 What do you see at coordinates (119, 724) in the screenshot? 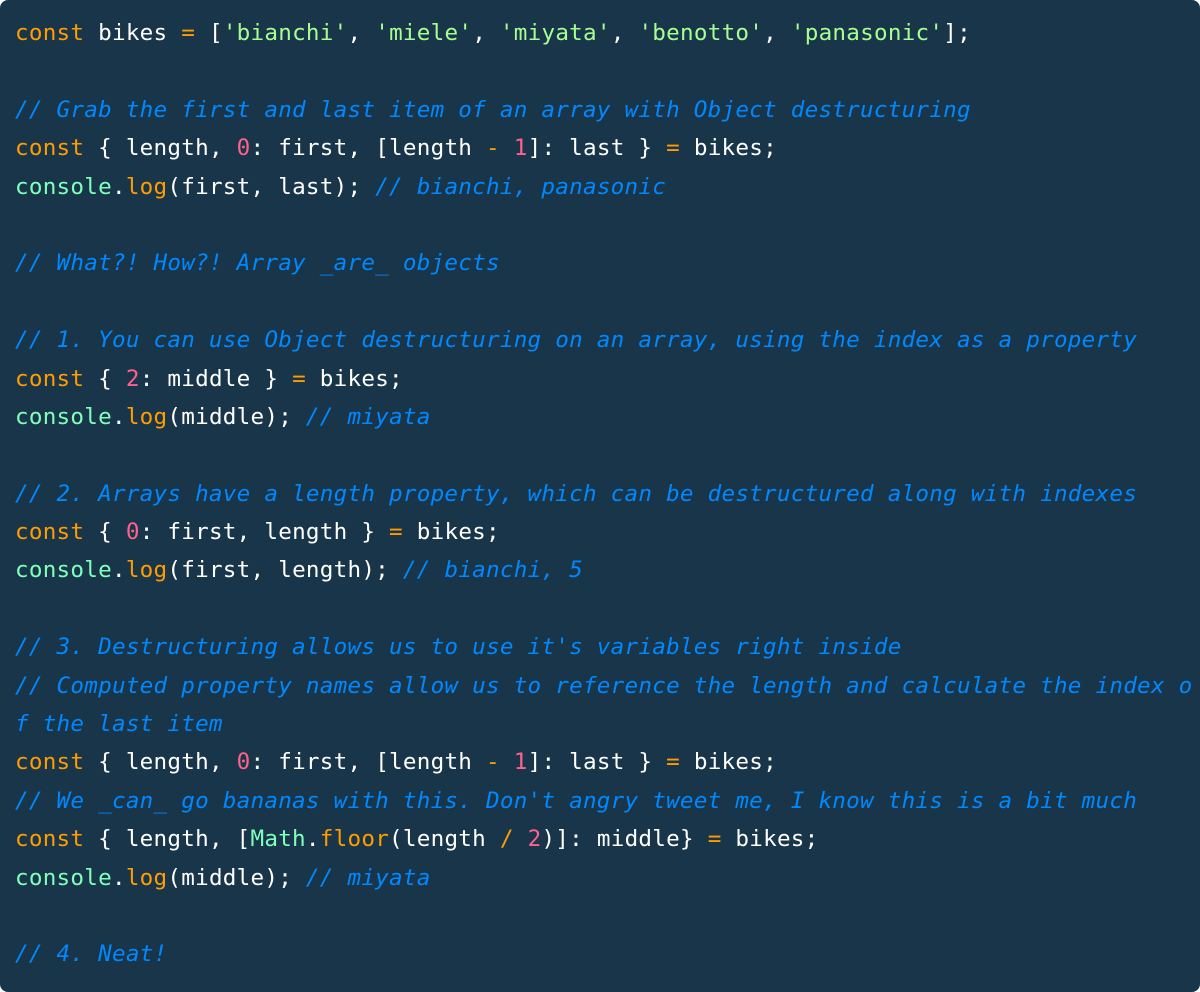
I see `code-token-comment: f the last item` at bounding box center [119, 724].